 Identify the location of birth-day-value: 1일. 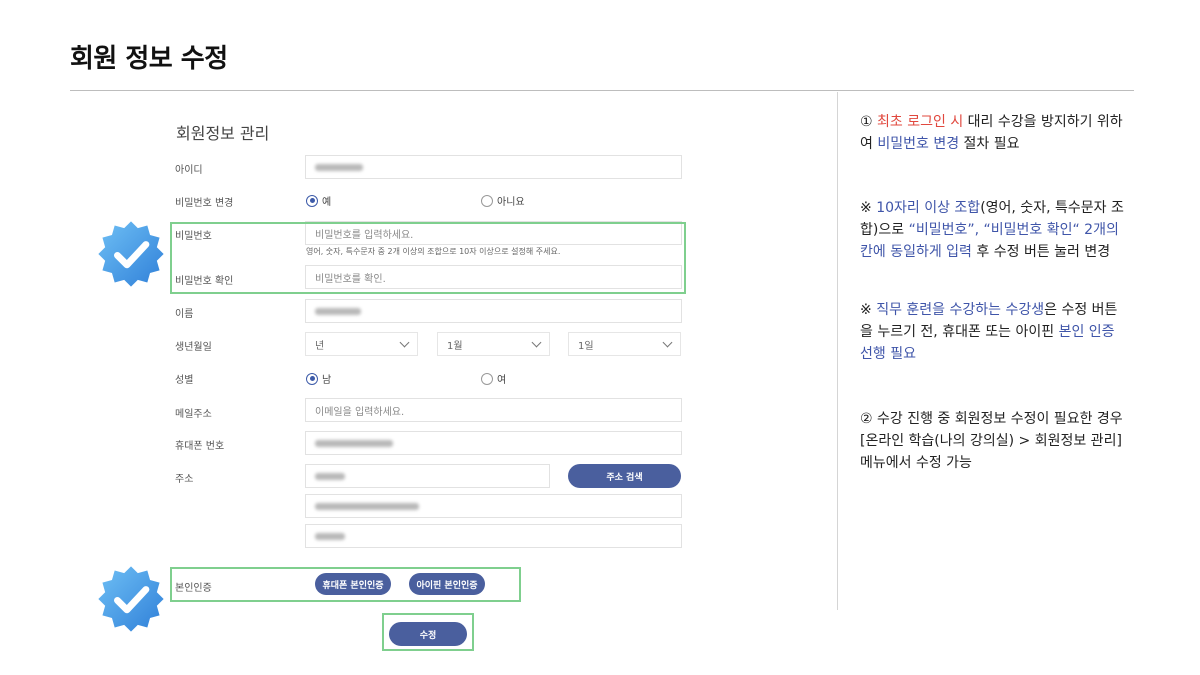
(586, 346).